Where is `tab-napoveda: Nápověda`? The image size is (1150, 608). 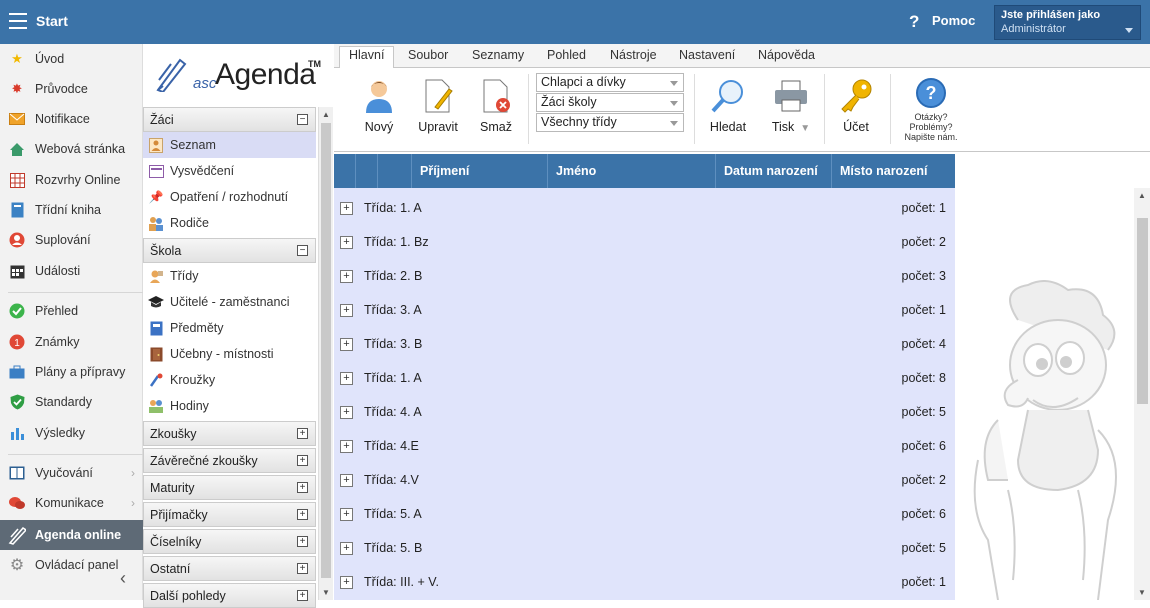
tab-napoveda: Nápověda is located at coordinates (786, 58).